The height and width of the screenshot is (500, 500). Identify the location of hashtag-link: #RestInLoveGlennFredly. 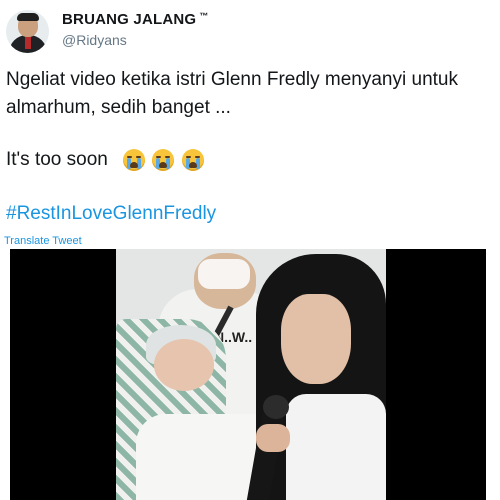
(111, 214).